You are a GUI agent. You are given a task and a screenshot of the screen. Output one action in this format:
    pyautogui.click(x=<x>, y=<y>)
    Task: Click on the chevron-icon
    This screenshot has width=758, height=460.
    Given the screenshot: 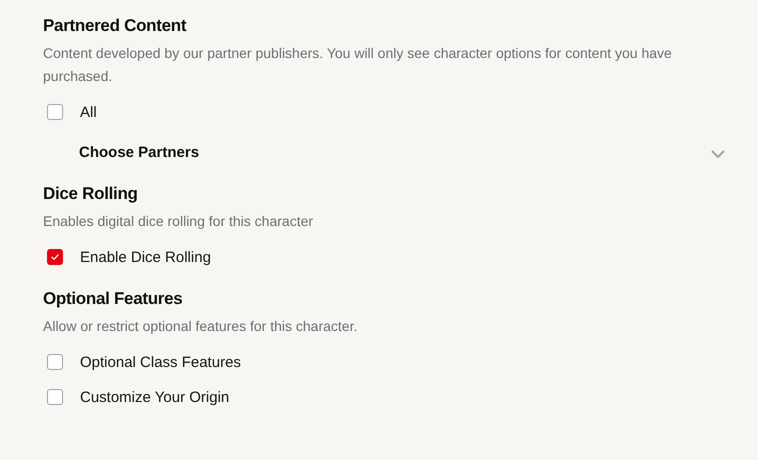 What is the action you would take?
    pyautogui.click(x=718, y=154)
    